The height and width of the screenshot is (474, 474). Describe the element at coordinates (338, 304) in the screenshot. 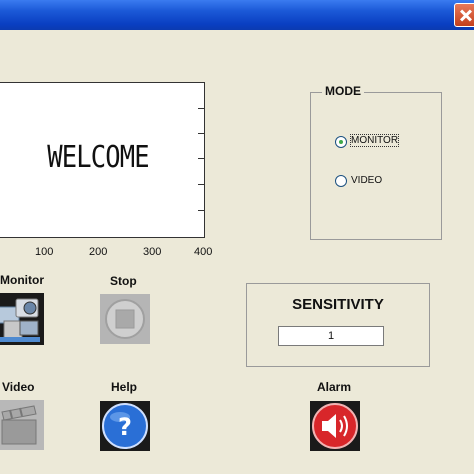

I see `sensitivity-title: SENSITIVITY` at that location.